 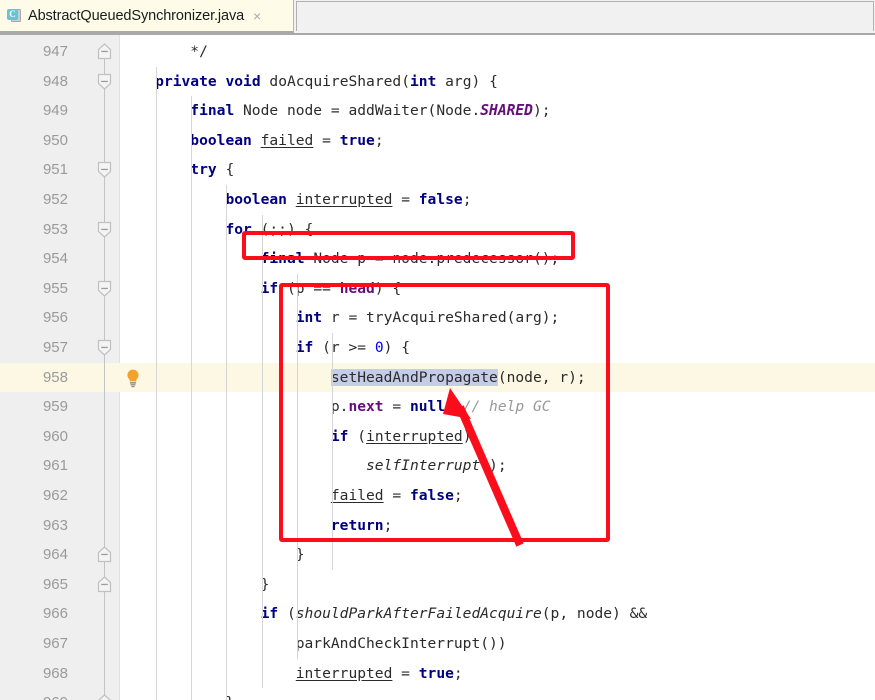 I want to click on line-number: 958, so click(x=55, y=377).